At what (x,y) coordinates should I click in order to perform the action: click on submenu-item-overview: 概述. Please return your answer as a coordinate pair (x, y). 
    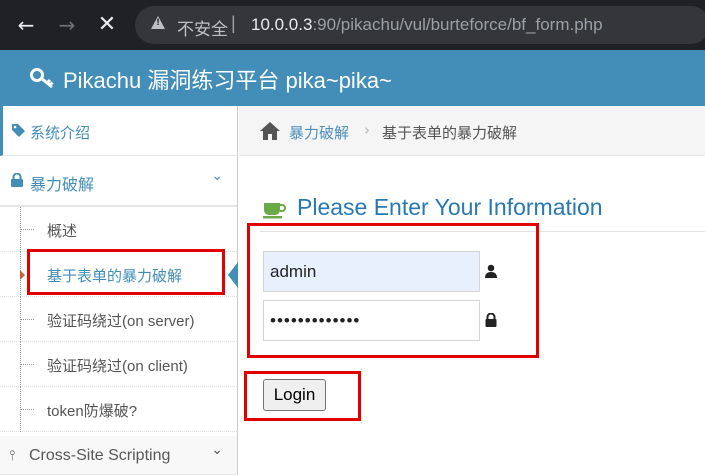
    Looking at the image, I should click on (118, 229).